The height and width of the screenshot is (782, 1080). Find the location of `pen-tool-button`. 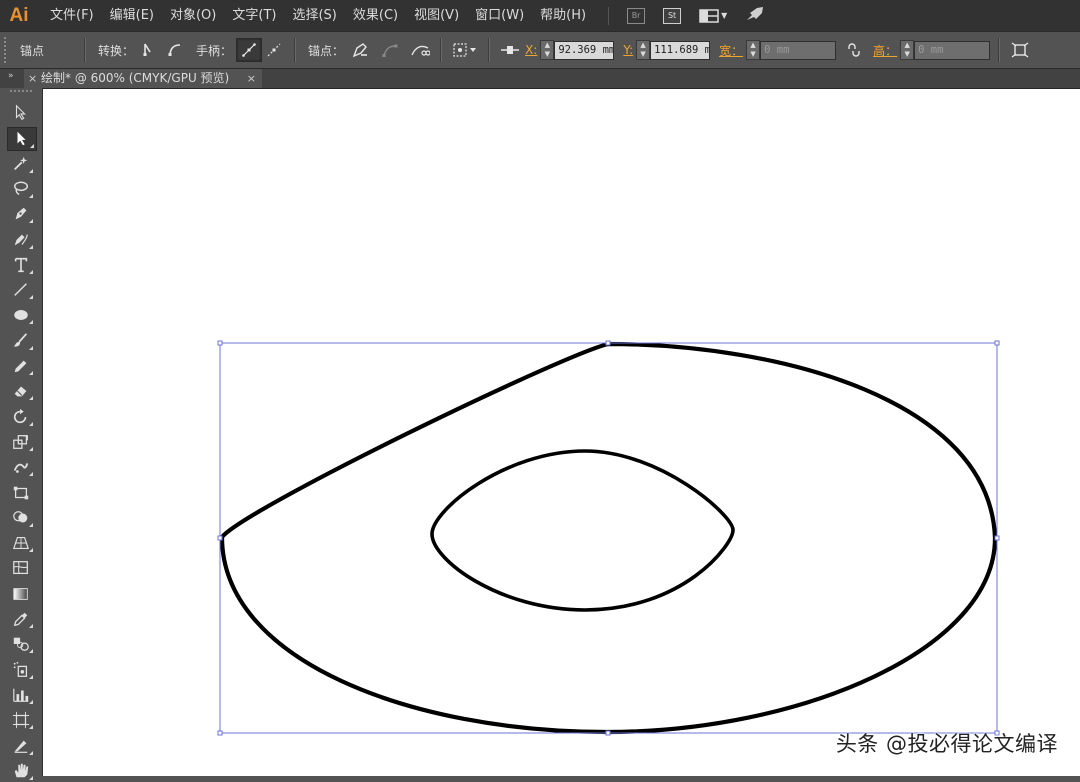

pen-tool-button is located at coordinates (21, 214).